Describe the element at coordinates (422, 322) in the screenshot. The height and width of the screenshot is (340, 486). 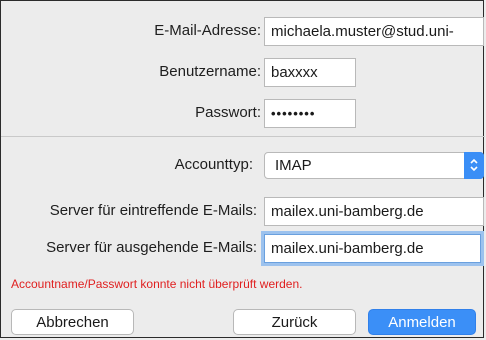
I see `signin-button: Anmelden` at that location.